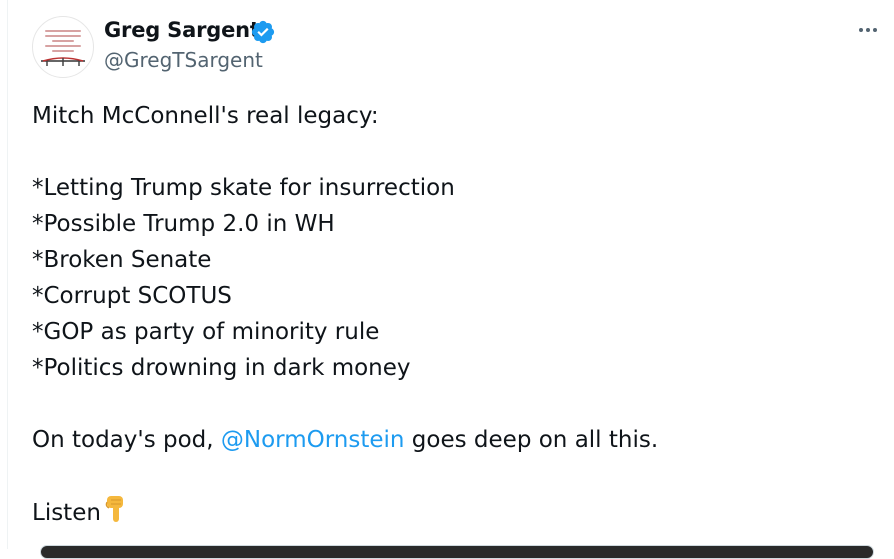 The height and width of the screenshot is (559, 894). I want to click on timeline-border, so click(7, 274).